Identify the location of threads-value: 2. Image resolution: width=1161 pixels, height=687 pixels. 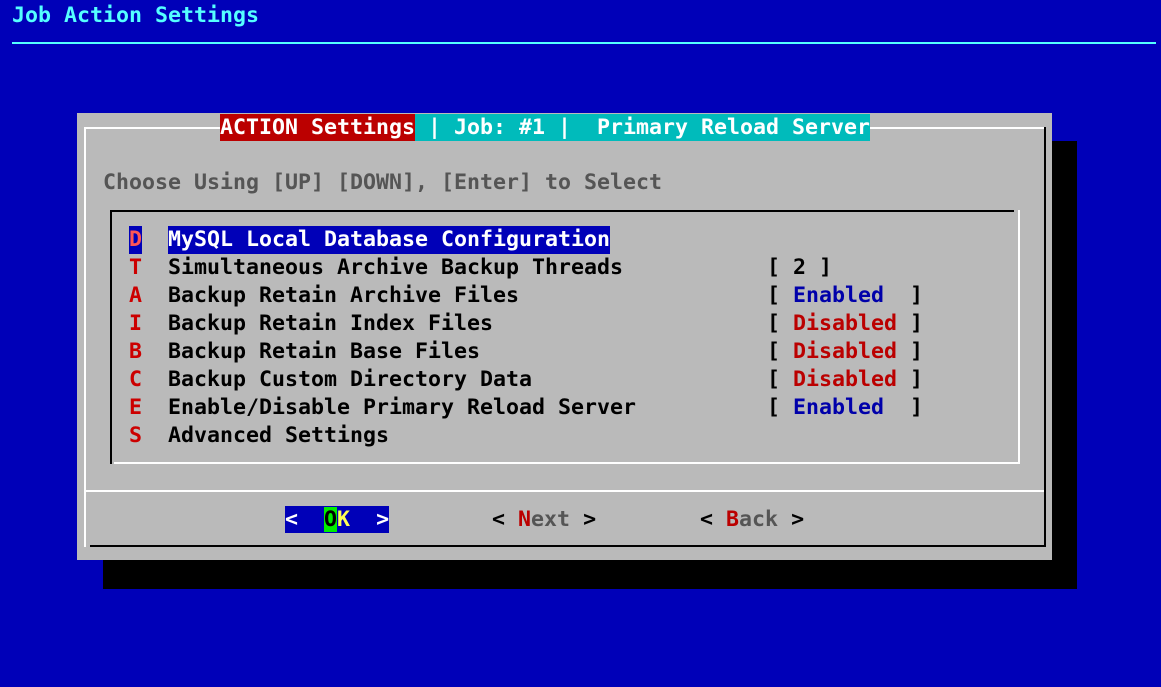
(800, 267).